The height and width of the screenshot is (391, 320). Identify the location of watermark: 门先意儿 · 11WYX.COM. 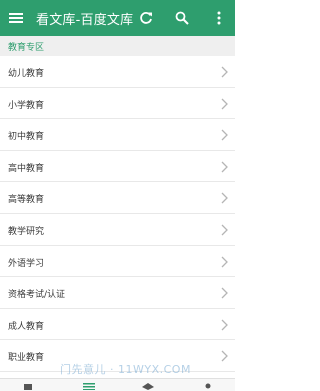
(125, 369).